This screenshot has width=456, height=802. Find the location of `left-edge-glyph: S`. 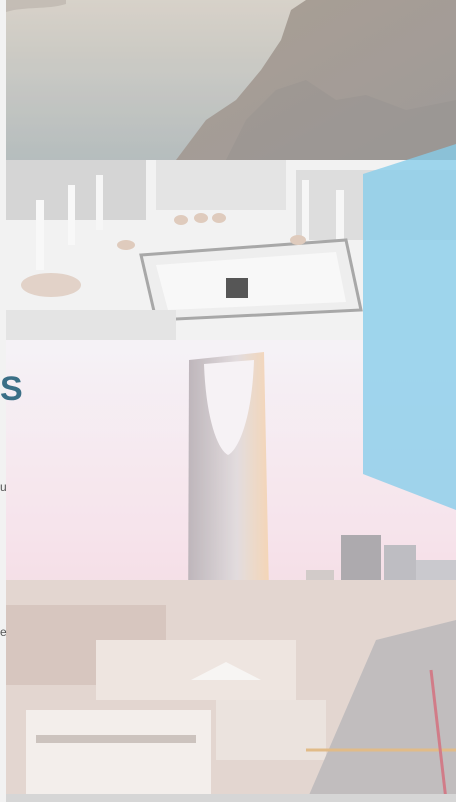

left-edge-glyph: S is located at coordinates (11, 389).